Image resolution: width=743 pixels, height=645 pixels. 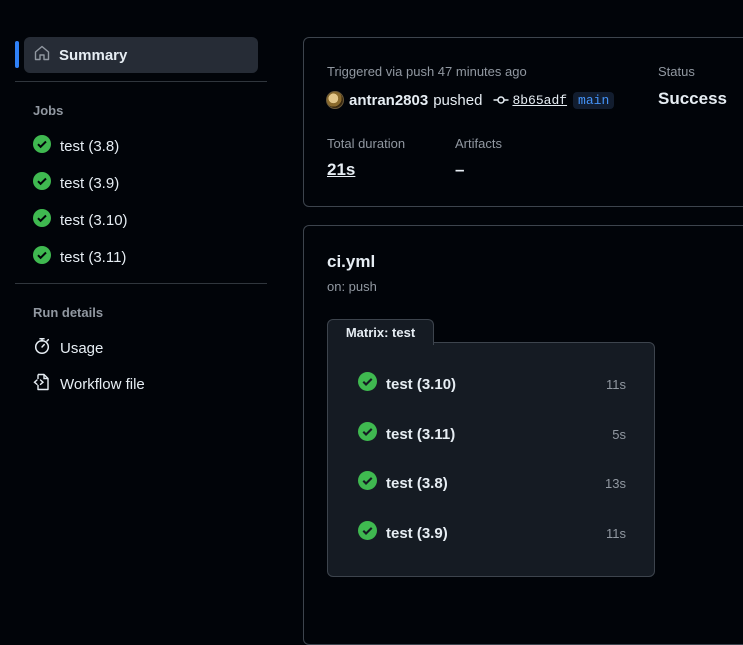 I want to click on artifacts-label: Artifacts, so click(x=478, y=143).